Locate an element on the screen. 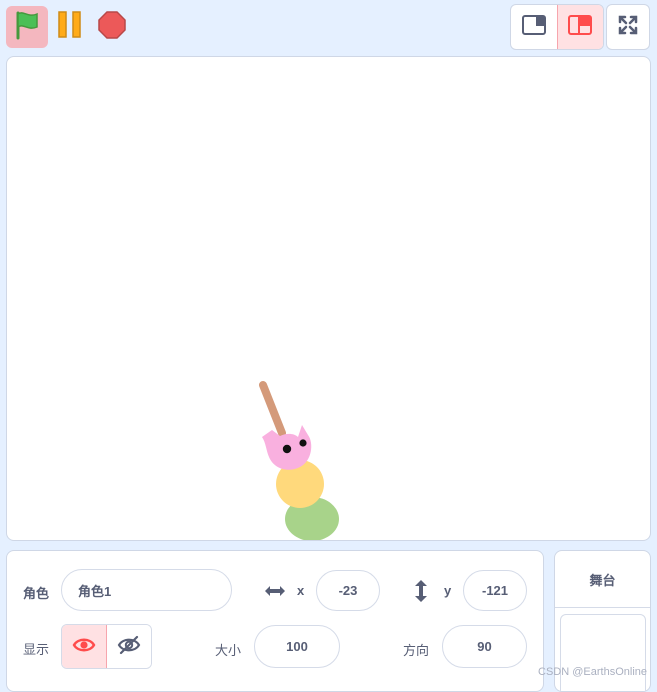 Image resolution: width=657 pixels, height=692 pixels. visibility-toggle is located at coordinates (106, 646).